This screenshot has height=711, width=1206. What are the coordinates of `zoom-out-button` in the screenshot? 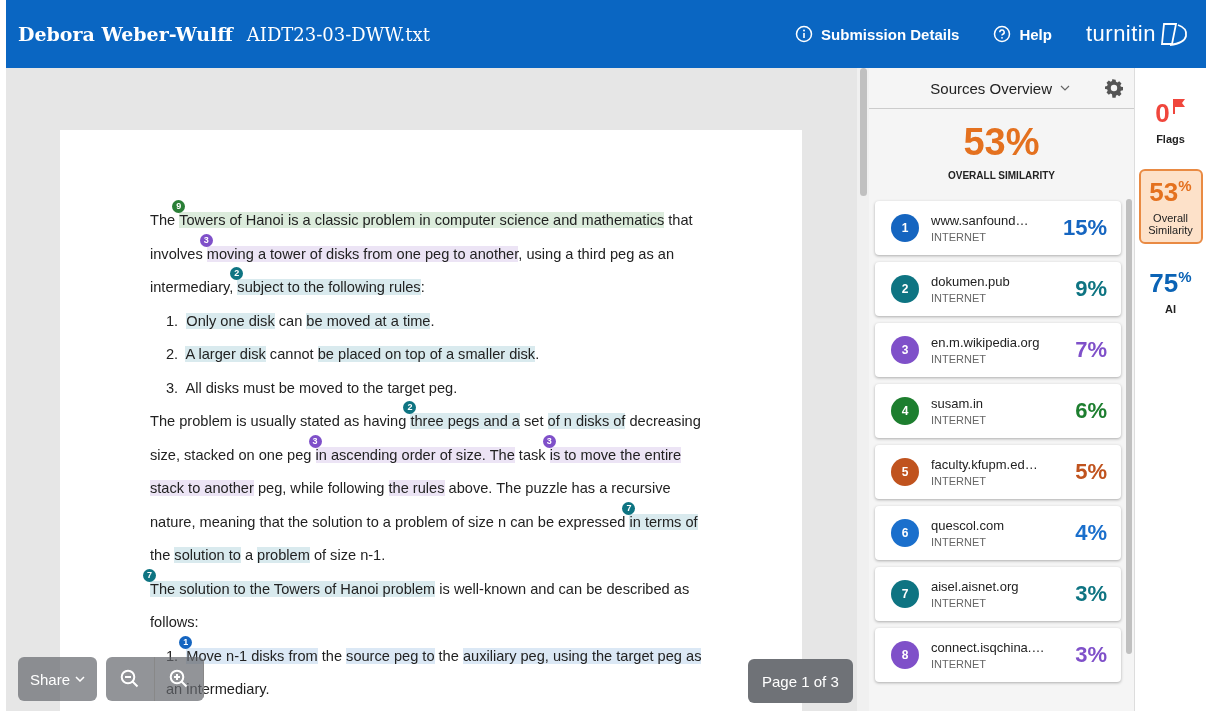 It's located at (130, 679).